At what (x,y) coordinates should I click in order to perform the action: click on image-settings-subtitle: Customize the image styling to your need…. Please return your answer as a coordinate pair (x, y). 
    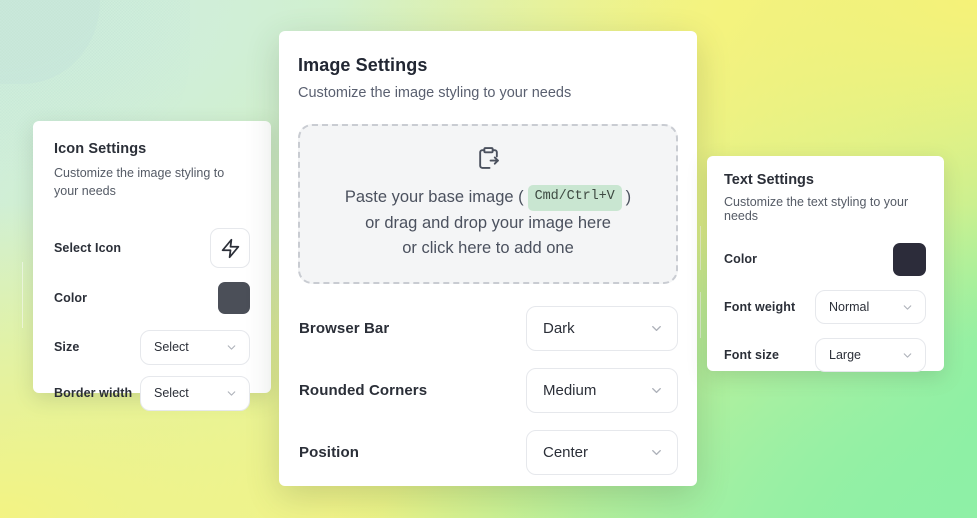
    Looking at the image, I should click on (435, 93).